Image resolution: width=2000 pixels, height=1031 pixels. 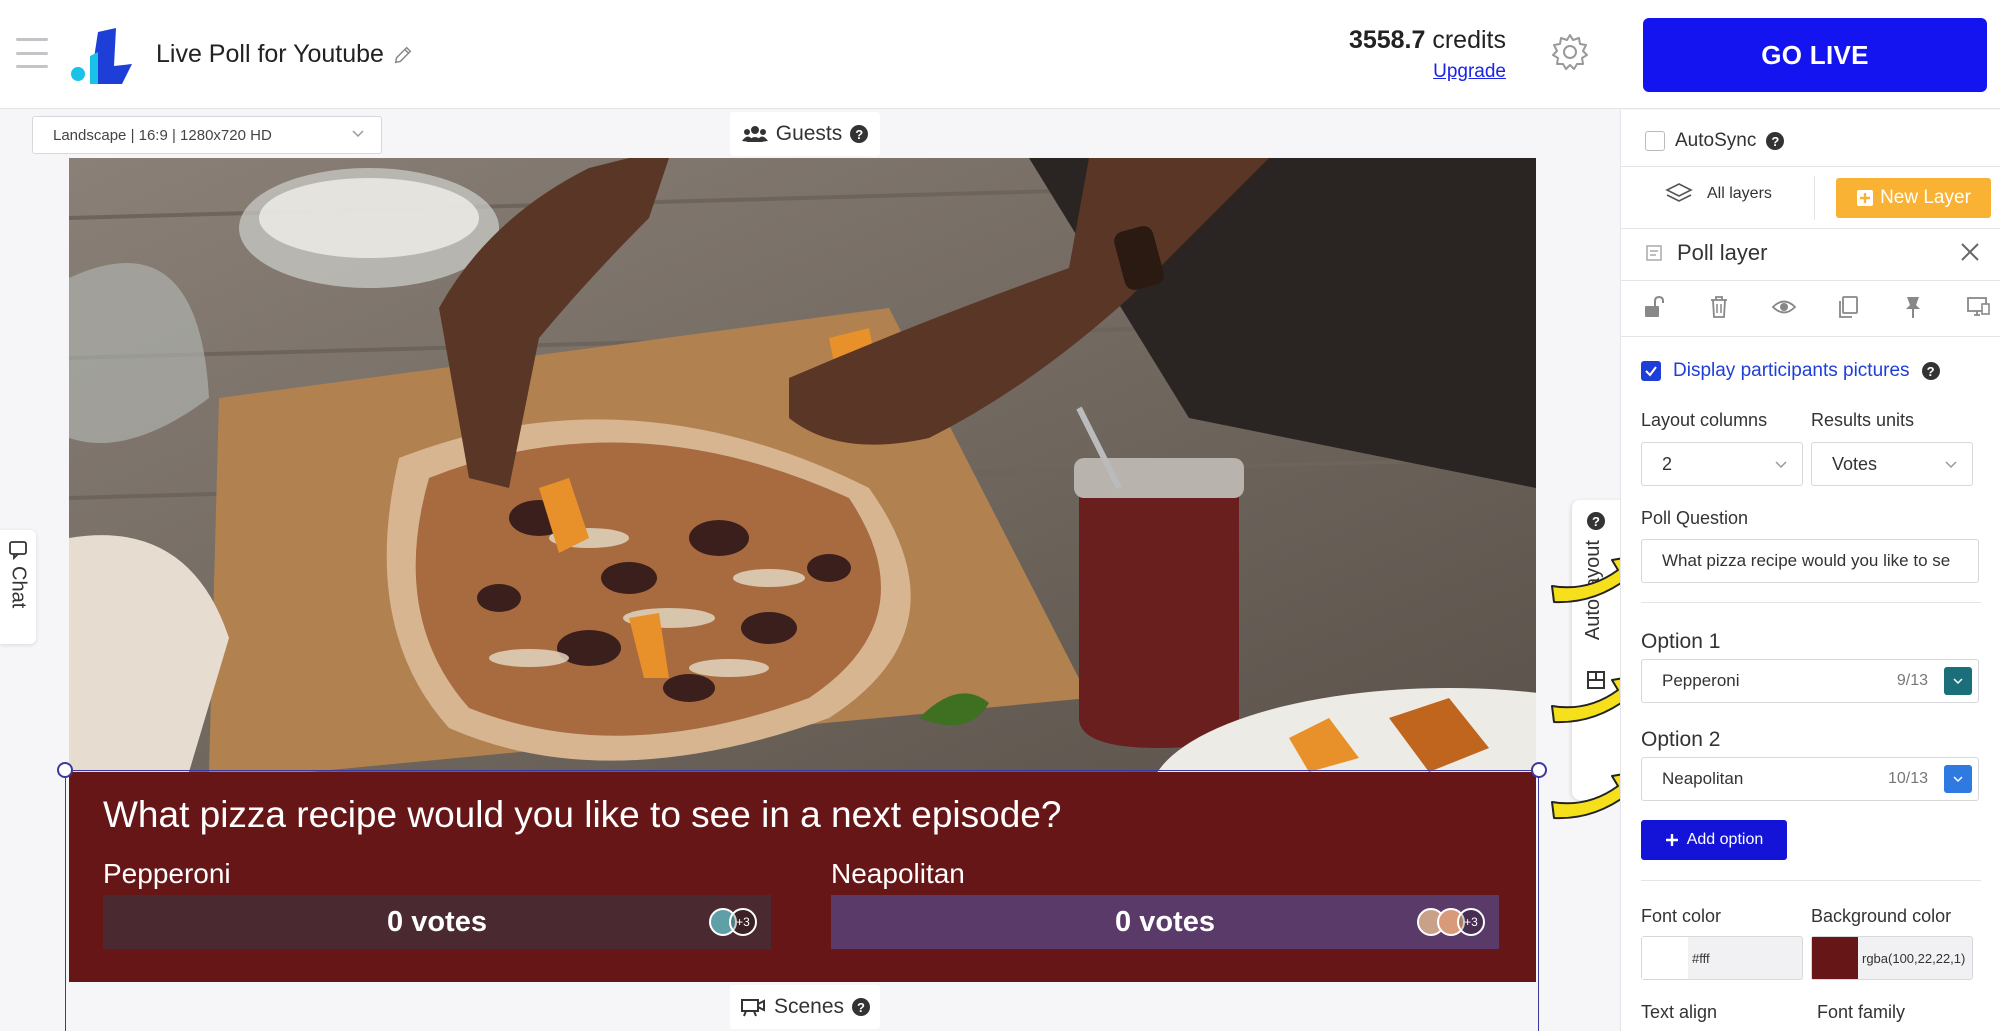 What do you see at coordinates (1881, 916) in the screenshot?
I see `background-color-label: Background color` at bounding box center [1881, 916].